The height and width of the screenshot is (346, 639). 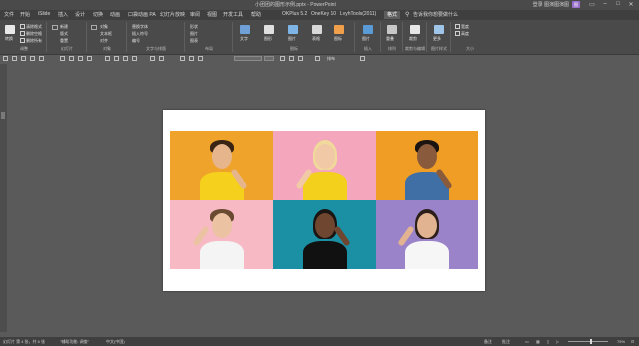 What do you see at coordinates (317, 58) in the screenshot?
I see `shape-outline-icon` at bounding box center [317, 58].